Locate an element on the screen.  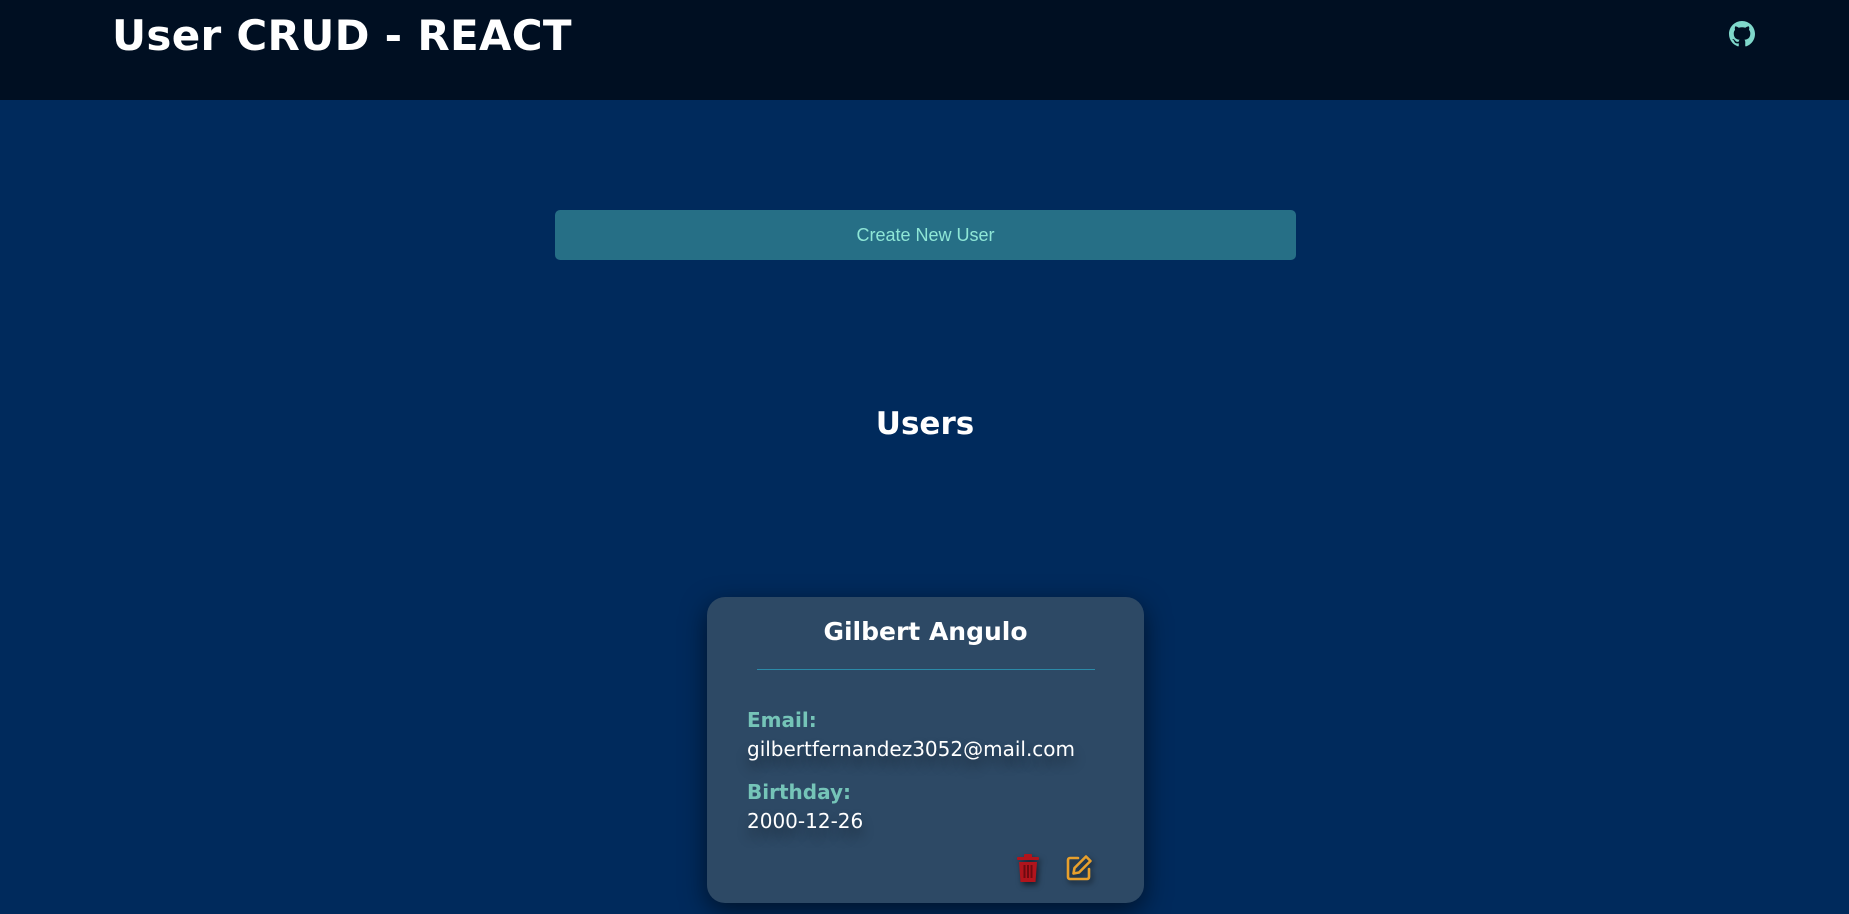
edit-icon is located at coordinates (1079, 868).